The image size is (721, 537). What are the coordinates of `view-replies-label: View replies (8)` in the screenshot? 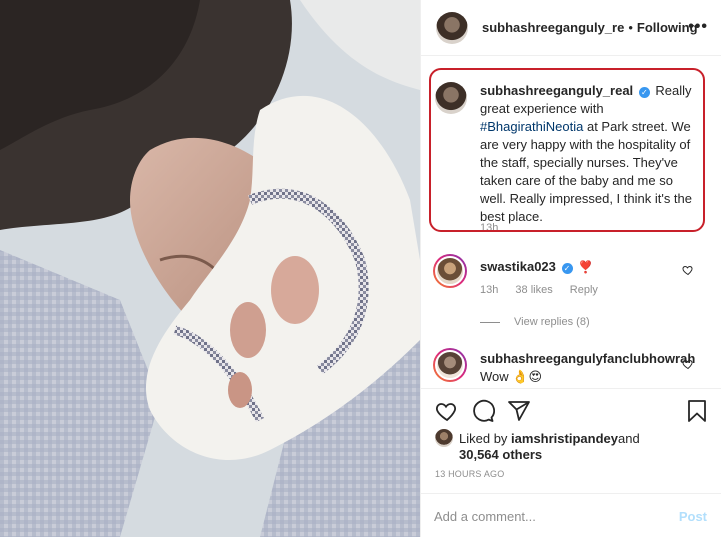 It's located at (552, 322).